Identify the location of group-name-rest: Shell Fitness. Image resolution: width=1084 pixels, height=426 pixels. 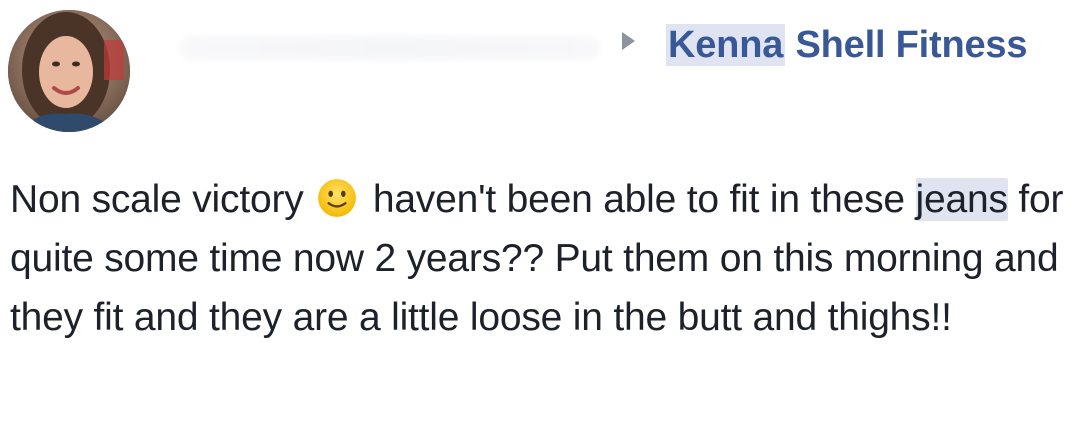
(906, 45).